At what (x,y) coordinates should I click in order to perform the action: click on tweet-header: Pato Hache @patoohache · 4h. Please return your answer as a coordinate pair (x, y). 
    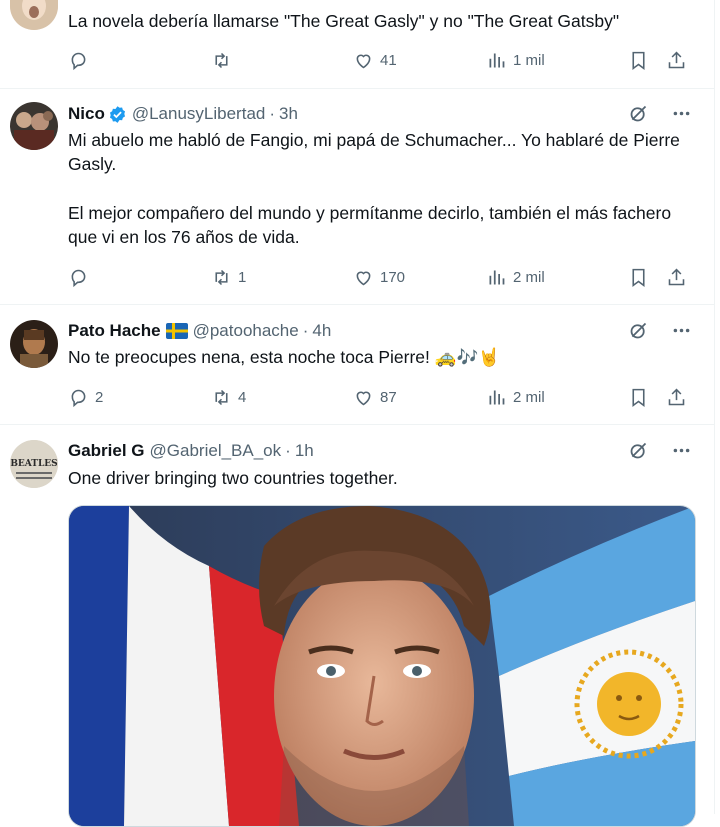
    Looking at the image, I should click on (384, 331).